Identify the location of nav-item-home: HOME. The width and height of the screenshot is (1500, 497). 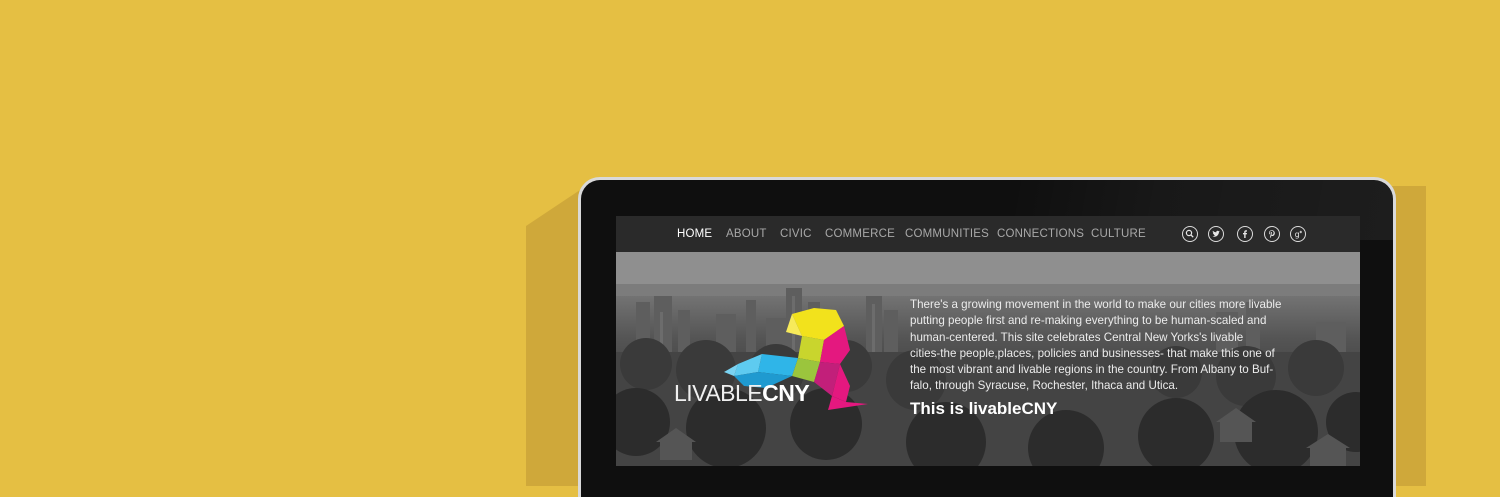
(694, 234).